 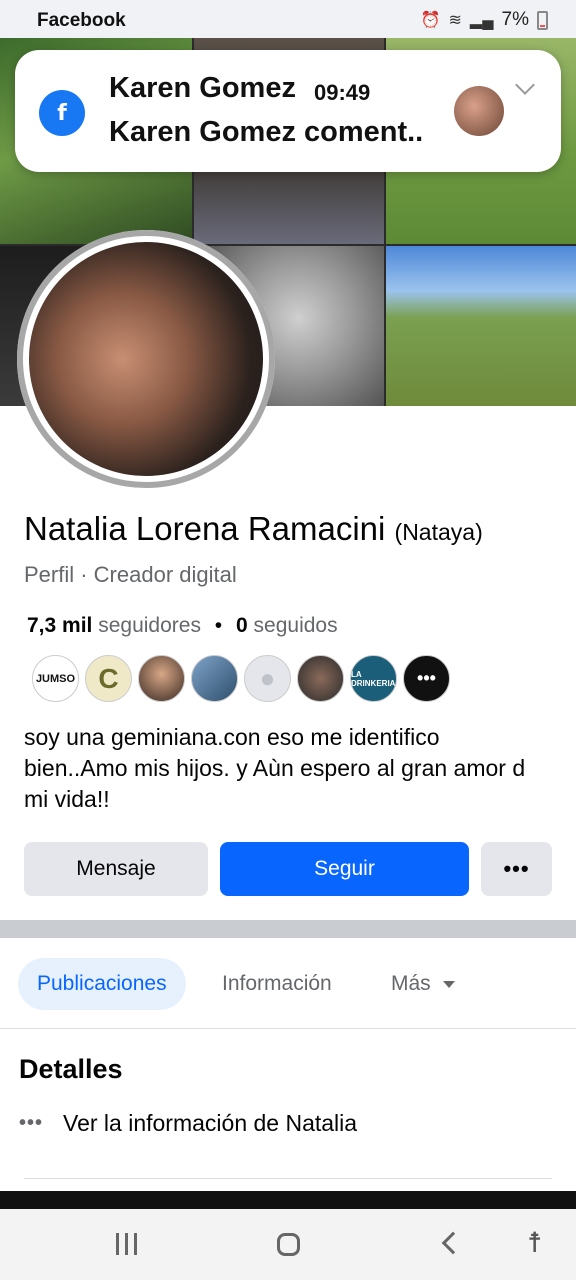 I want to click on more-horizontal-icon: •••, so click(x=31, y=1123).